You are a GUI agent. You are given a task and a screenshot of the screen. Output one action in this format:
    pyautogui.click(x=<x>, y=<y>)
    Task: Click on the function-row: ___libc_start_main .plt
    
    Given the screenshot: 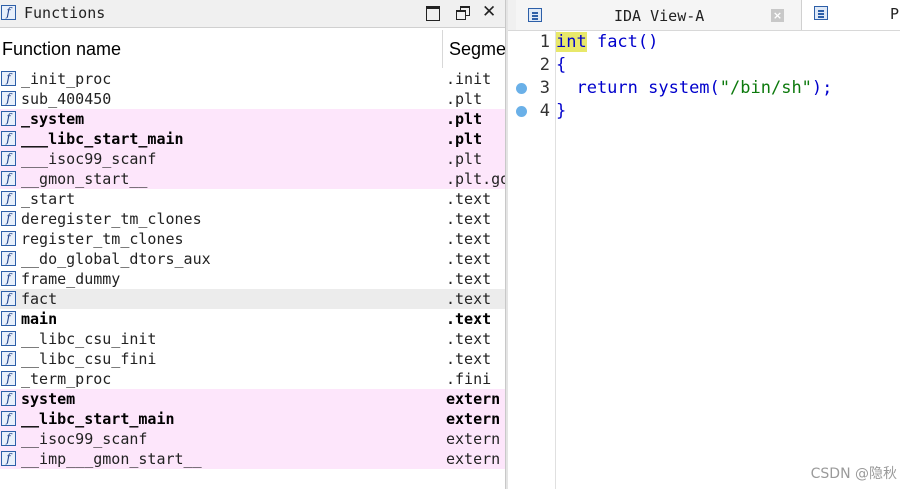 What is the action you would take?
    pyautogui.click(x=253, y=139)
    